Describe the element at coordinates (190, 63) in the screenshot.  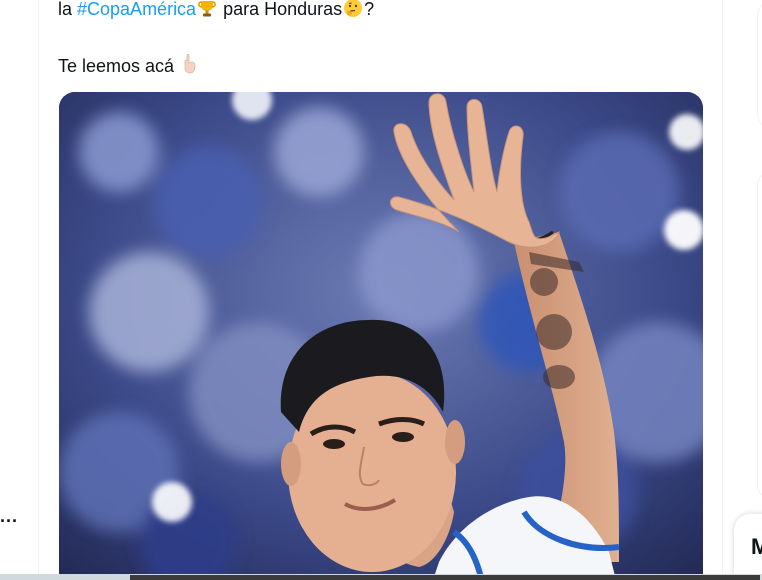
I see `pointing-down-emoji-icon` at that location.